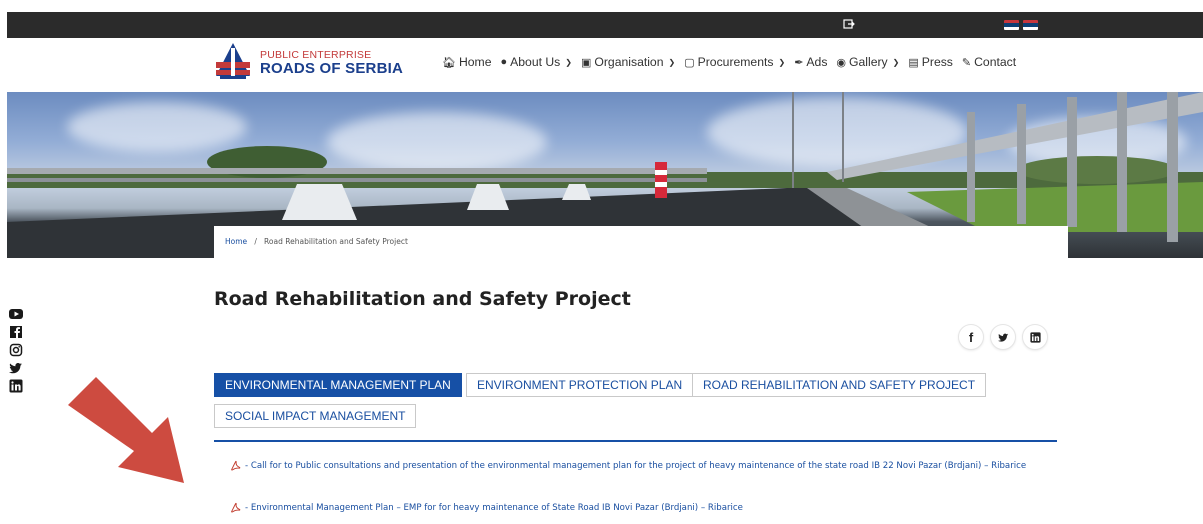 The image size is (1203, 524). I want to click on nav-label: Contact, so click(995, 62).